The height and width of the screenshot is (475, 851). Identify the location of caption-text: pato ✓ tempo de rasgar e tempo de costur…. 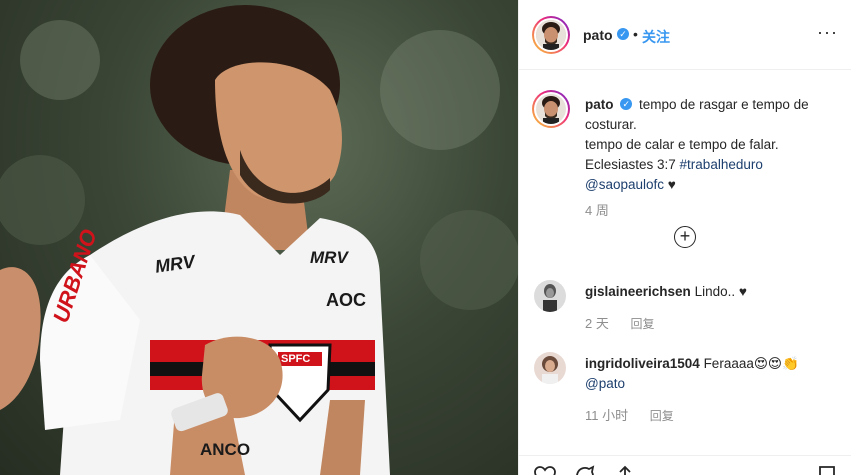
(710, 145).